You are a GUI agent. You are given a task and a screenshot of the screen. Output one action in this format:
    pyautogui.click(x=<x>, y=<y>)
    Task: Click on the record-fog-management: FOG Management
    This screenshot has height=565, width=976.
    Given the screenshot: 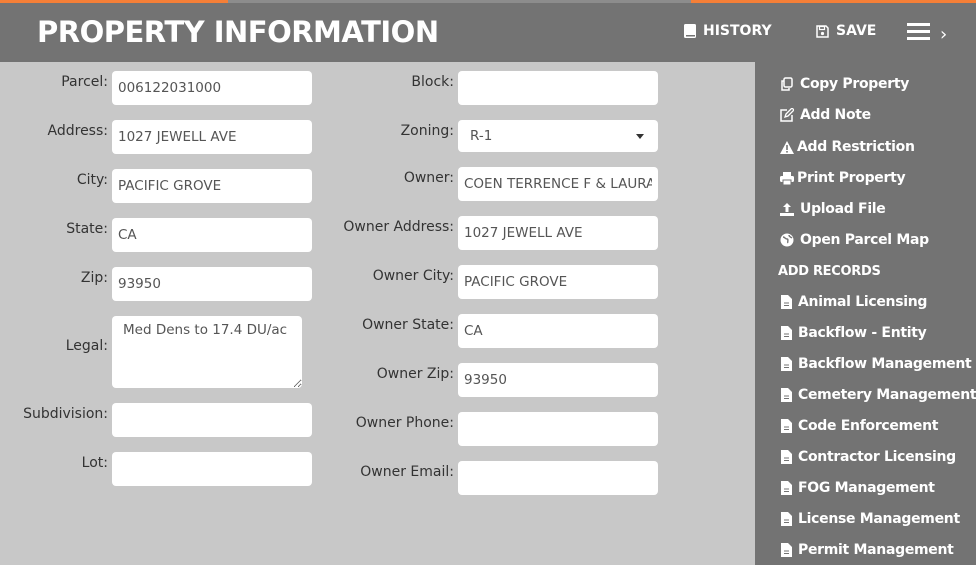 What is the action you would take?
    pyautogui.click(x=857, y=488)
    